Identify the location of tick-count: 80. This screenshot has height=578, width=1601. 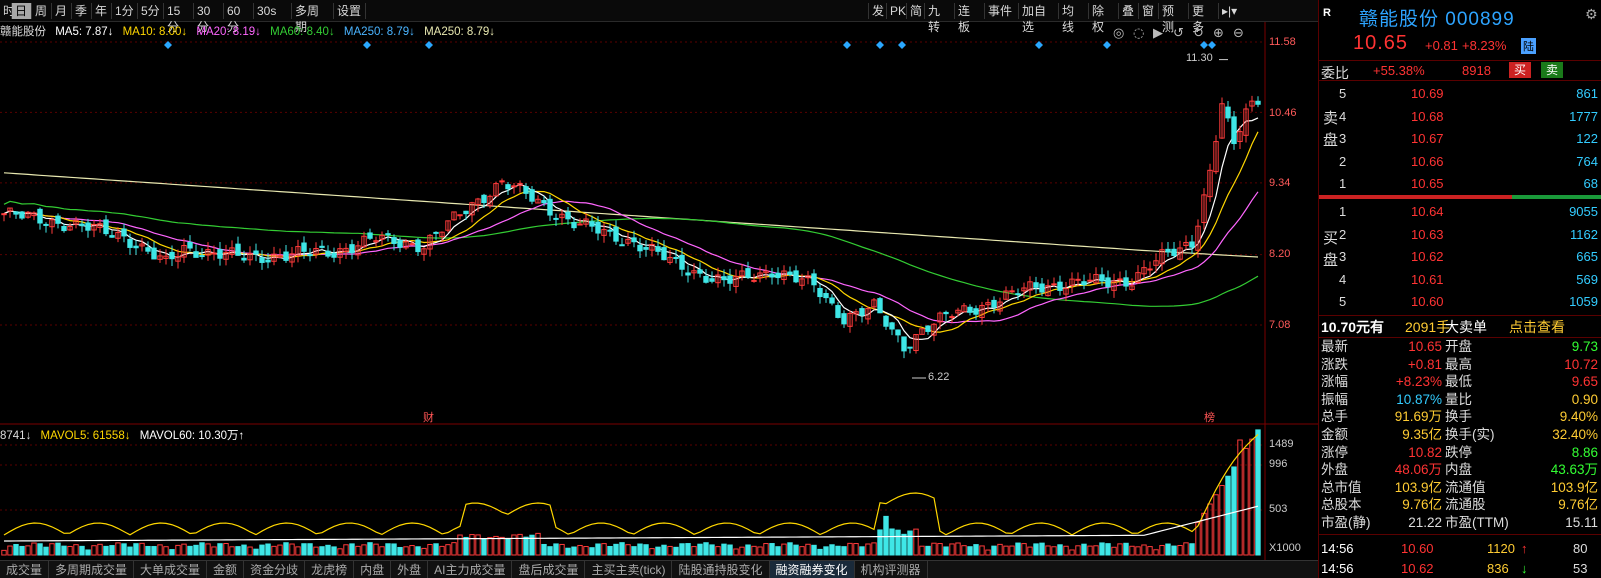
(1580, 548).